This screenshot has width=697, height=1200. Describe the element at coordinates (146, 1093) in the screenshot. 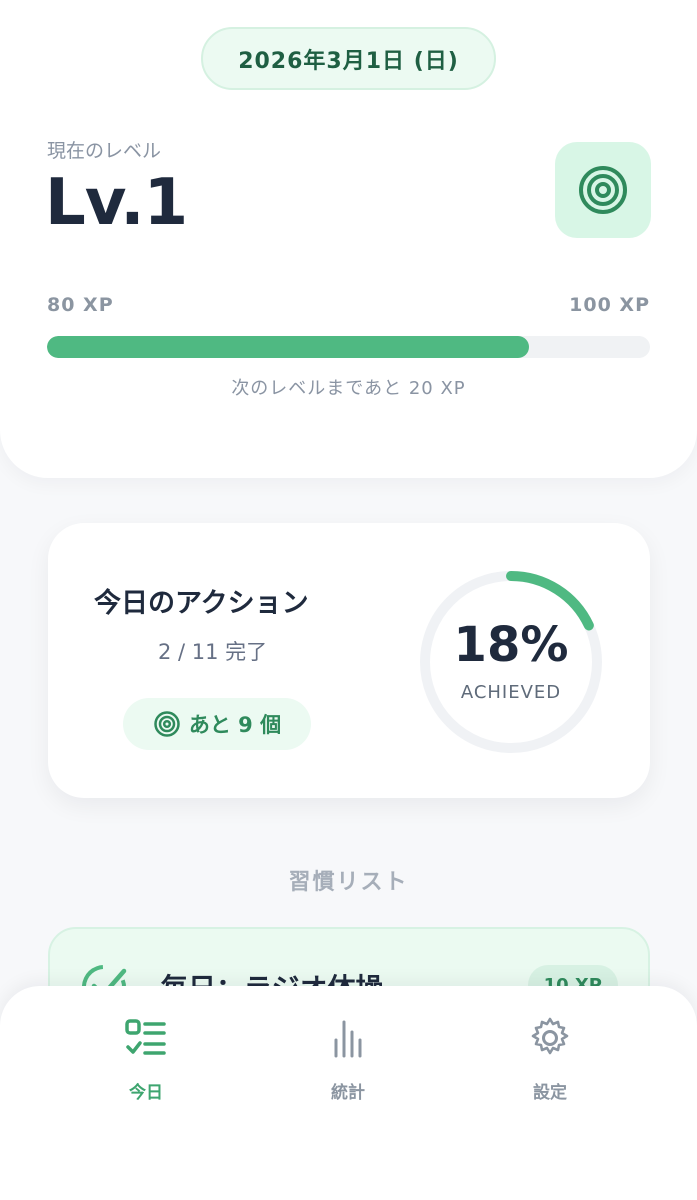

I see `nav-label-today: 今日` at that location.